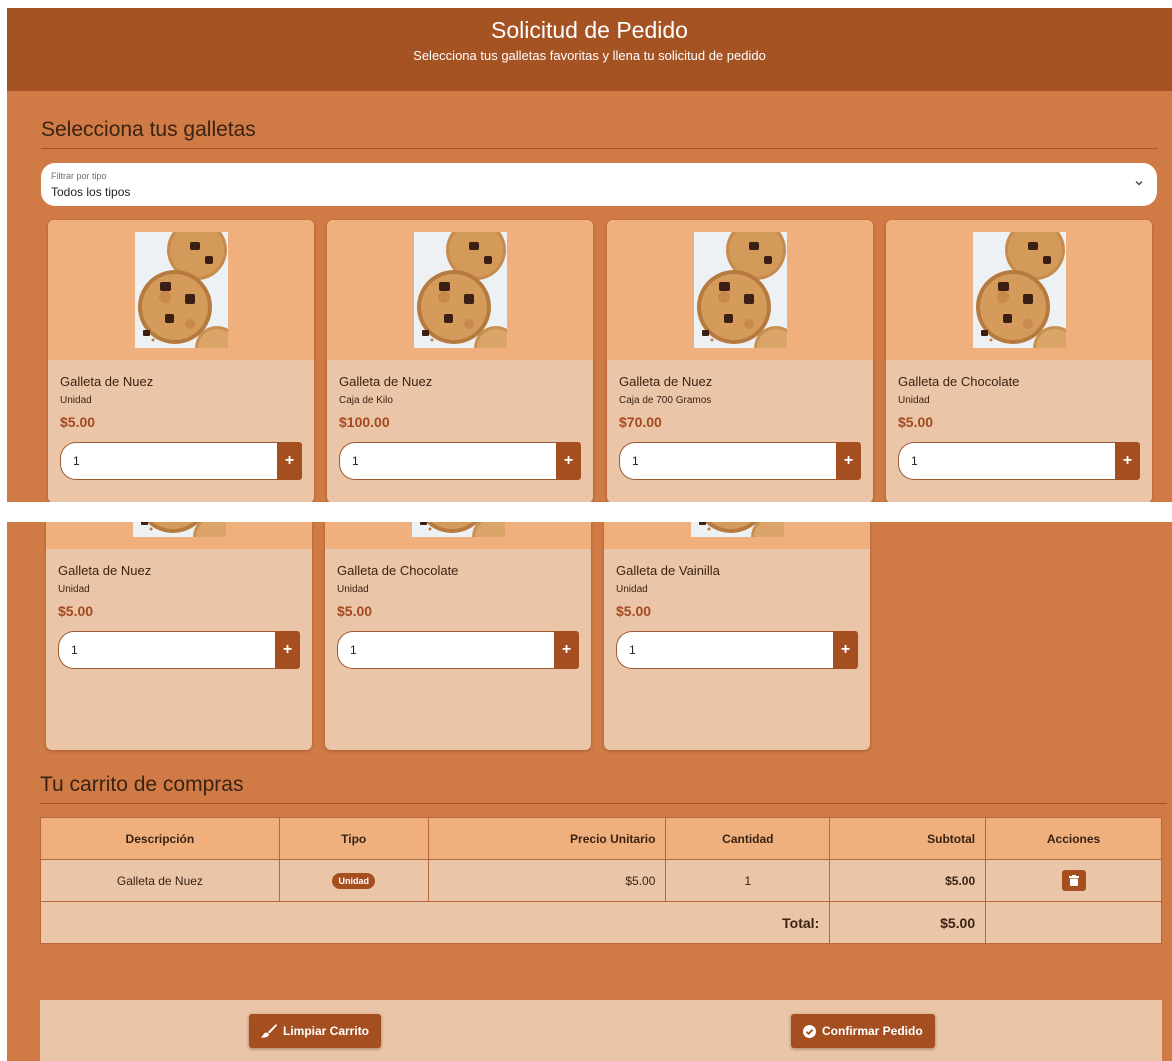 This screenshot has height=1061, width=1172. What do you see at coordinates (1139, 183) in the screenshot?
I see `chevron-down-icon` at bounding box center [1139, 183].